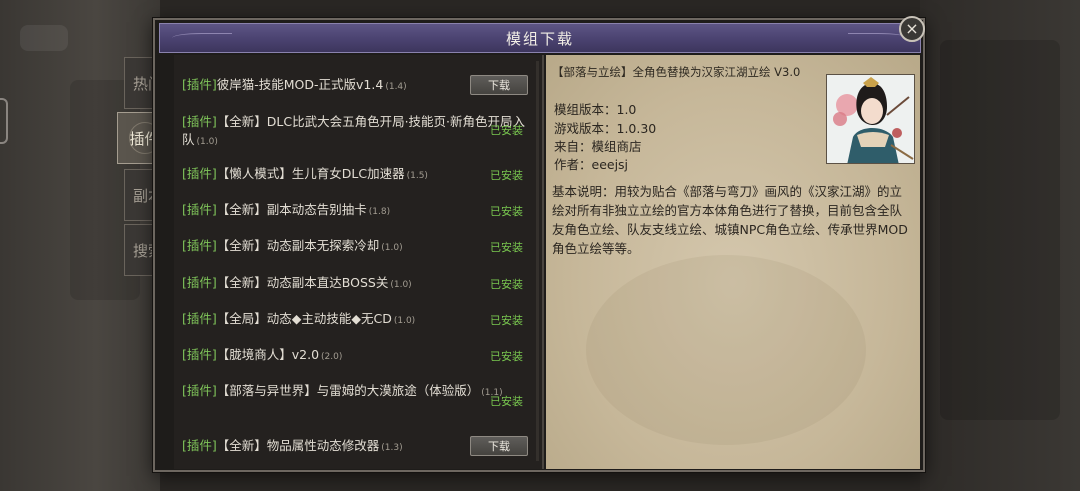 Image resolution: width=1080 pixels, height=491 pixels. I want to click on list-item: [插件]【全新】副本动态告别抽卡 (1.8), so click(357, 211).